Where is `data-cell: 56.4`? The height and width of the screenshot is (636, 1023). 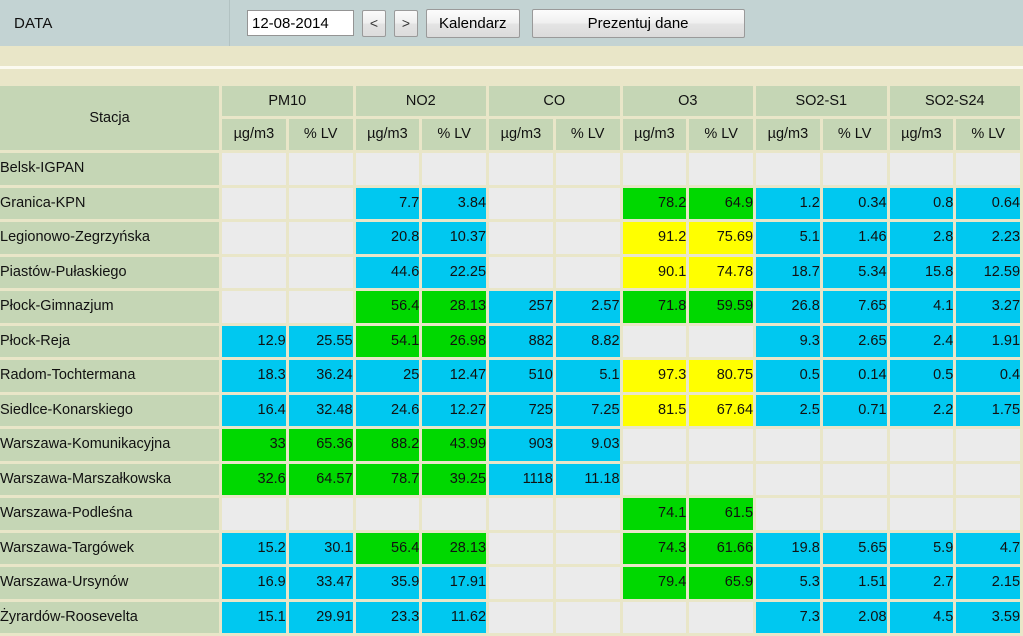
data-cell: 56.4 is located at coordinates (389, 550).